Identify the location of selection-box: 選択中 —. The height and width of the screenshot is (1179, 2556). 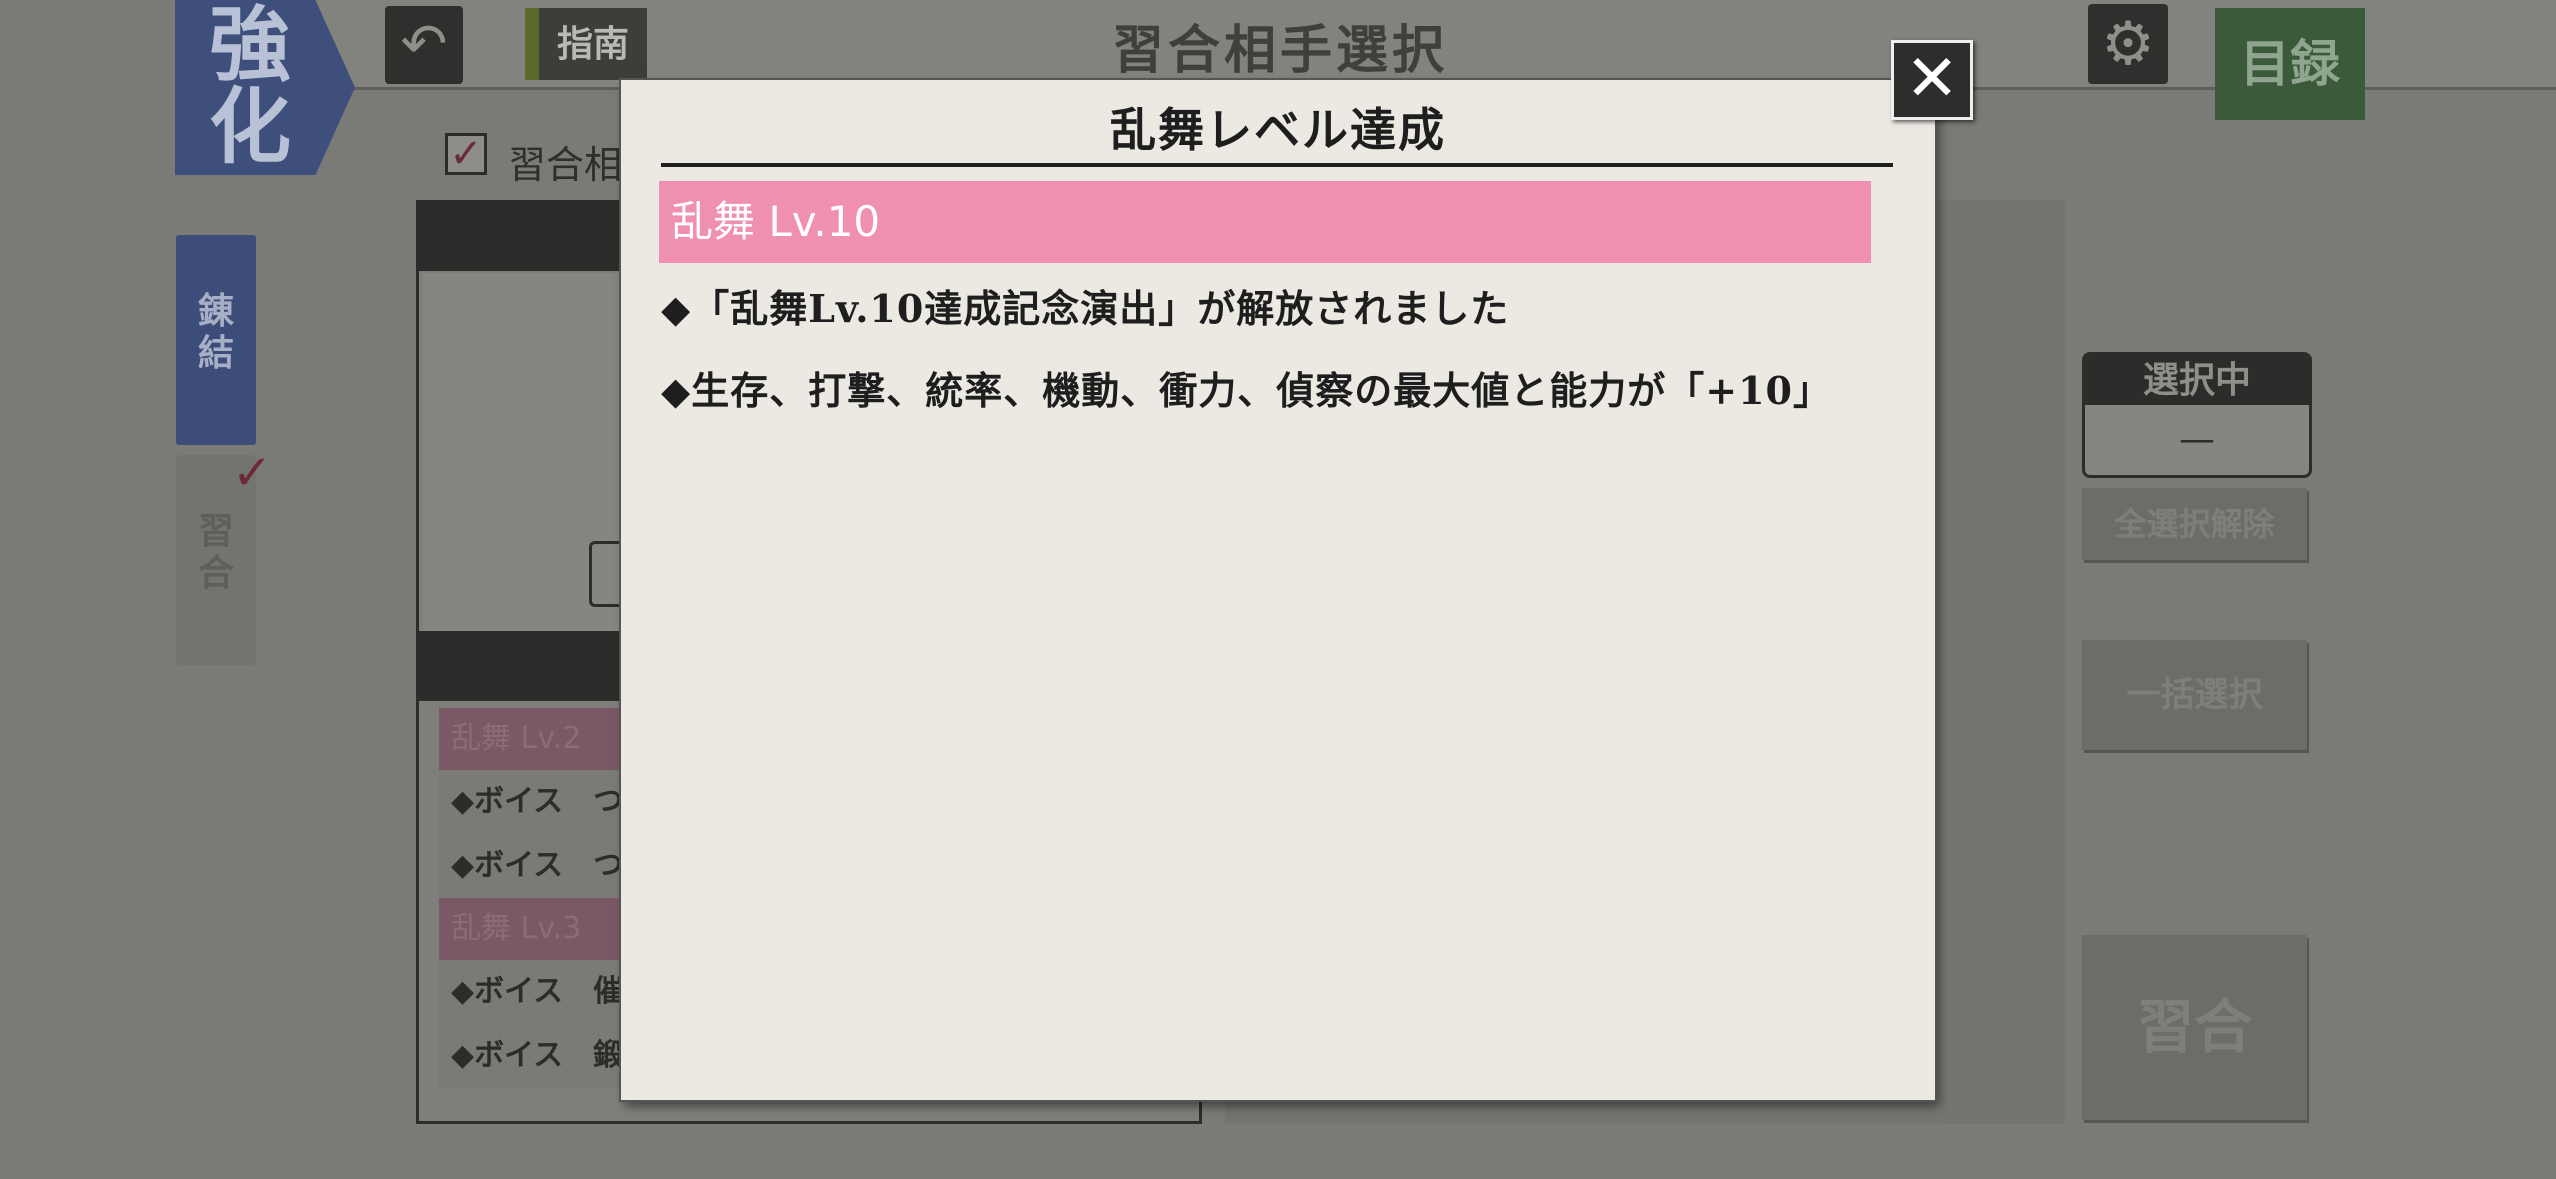
(2197, 415).